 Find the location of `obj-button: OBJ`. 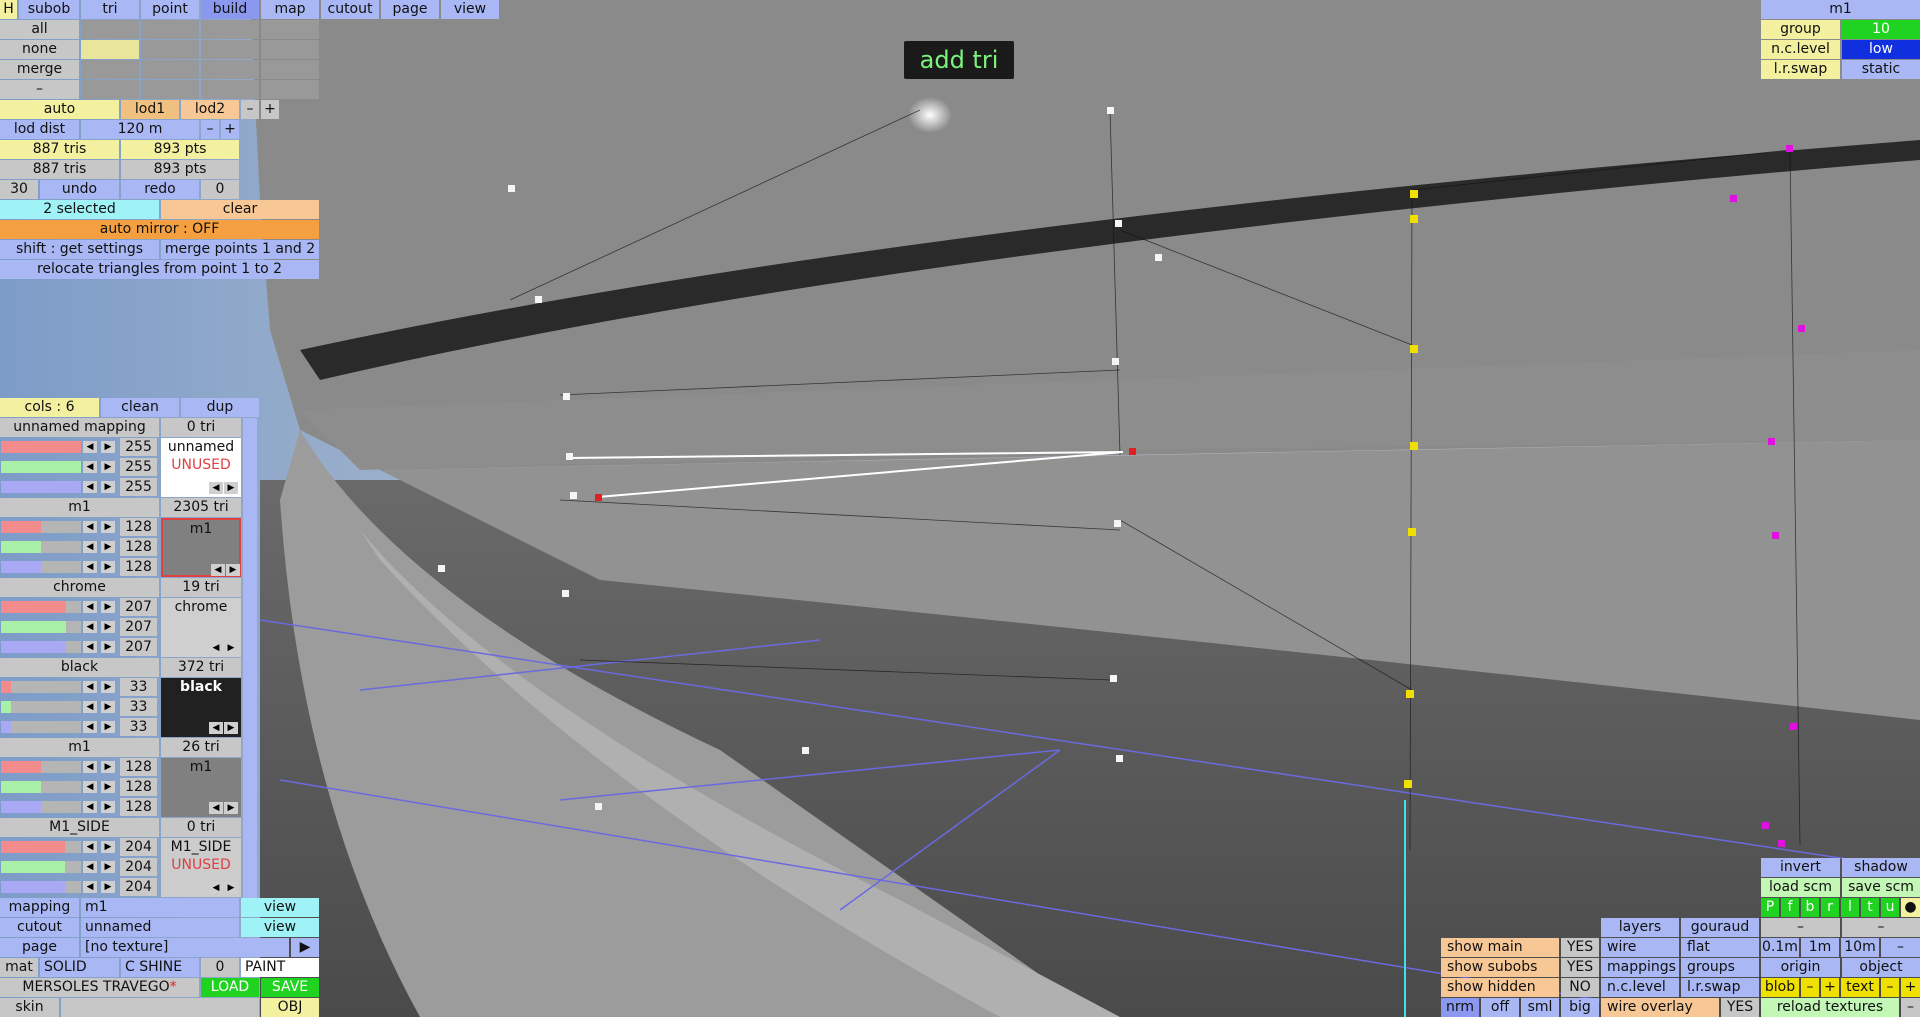

obj-button: OBJ is located at coordinates (290, 1007).